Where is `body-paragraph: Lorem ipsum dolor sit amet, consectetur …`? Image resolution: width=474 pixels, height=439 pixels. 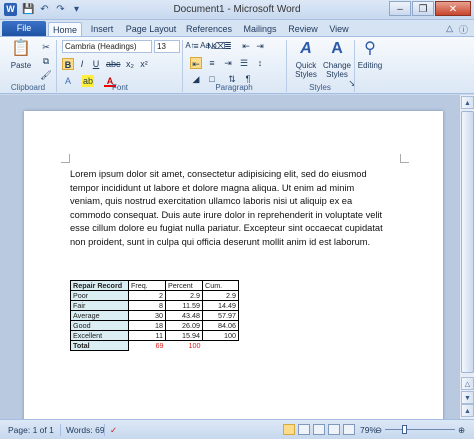
body-paragraph: Lorem ipsum dolor sit amet, consectetur … is located at coordinates (227, 208).